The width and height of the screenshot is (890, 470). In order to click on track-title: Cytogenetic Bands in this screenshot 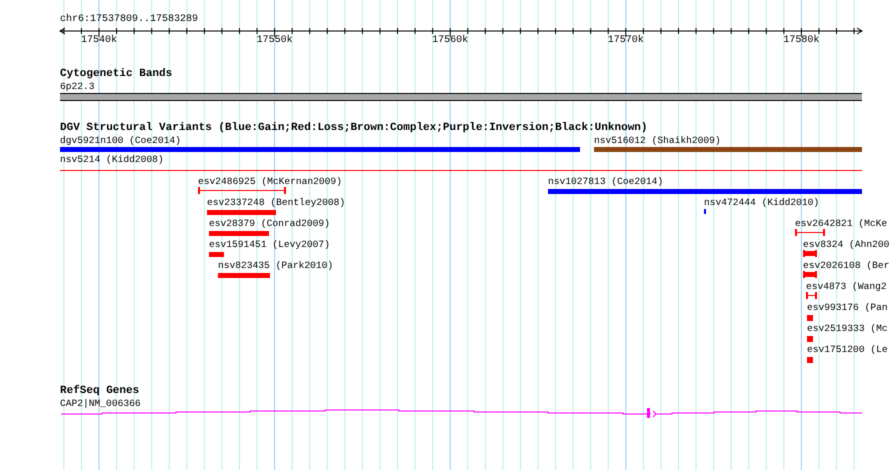, I will do `click(116, 74)`.